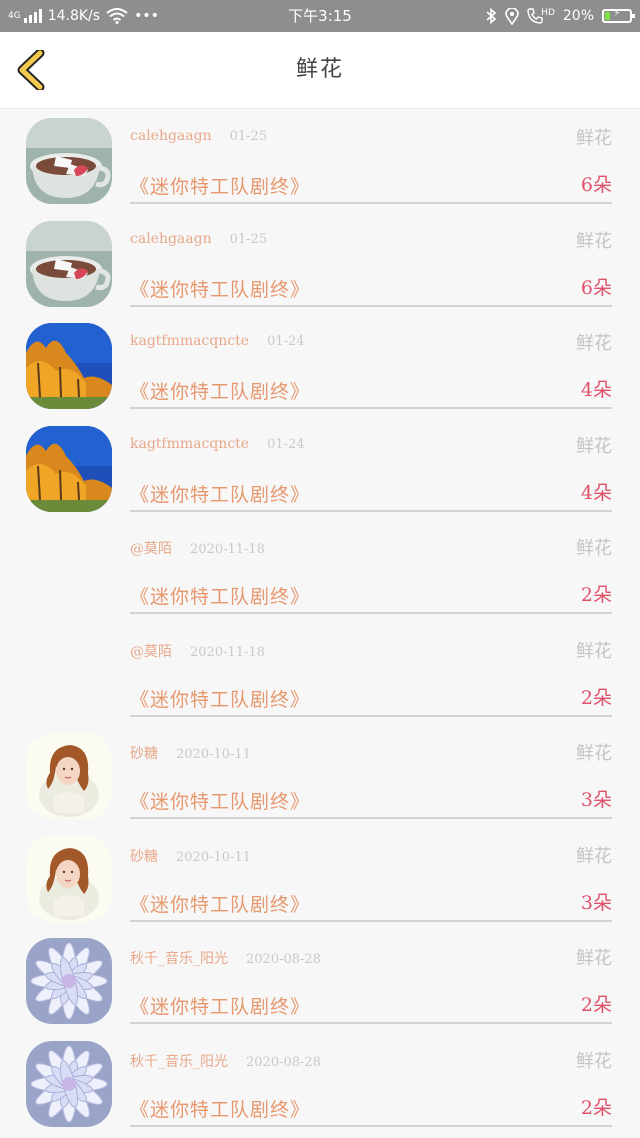 The image size is (640, 1138). Describe the element at coordinates (560, 16) in the screenshot. I see `status-right: HD 20% ⚡` at that location.